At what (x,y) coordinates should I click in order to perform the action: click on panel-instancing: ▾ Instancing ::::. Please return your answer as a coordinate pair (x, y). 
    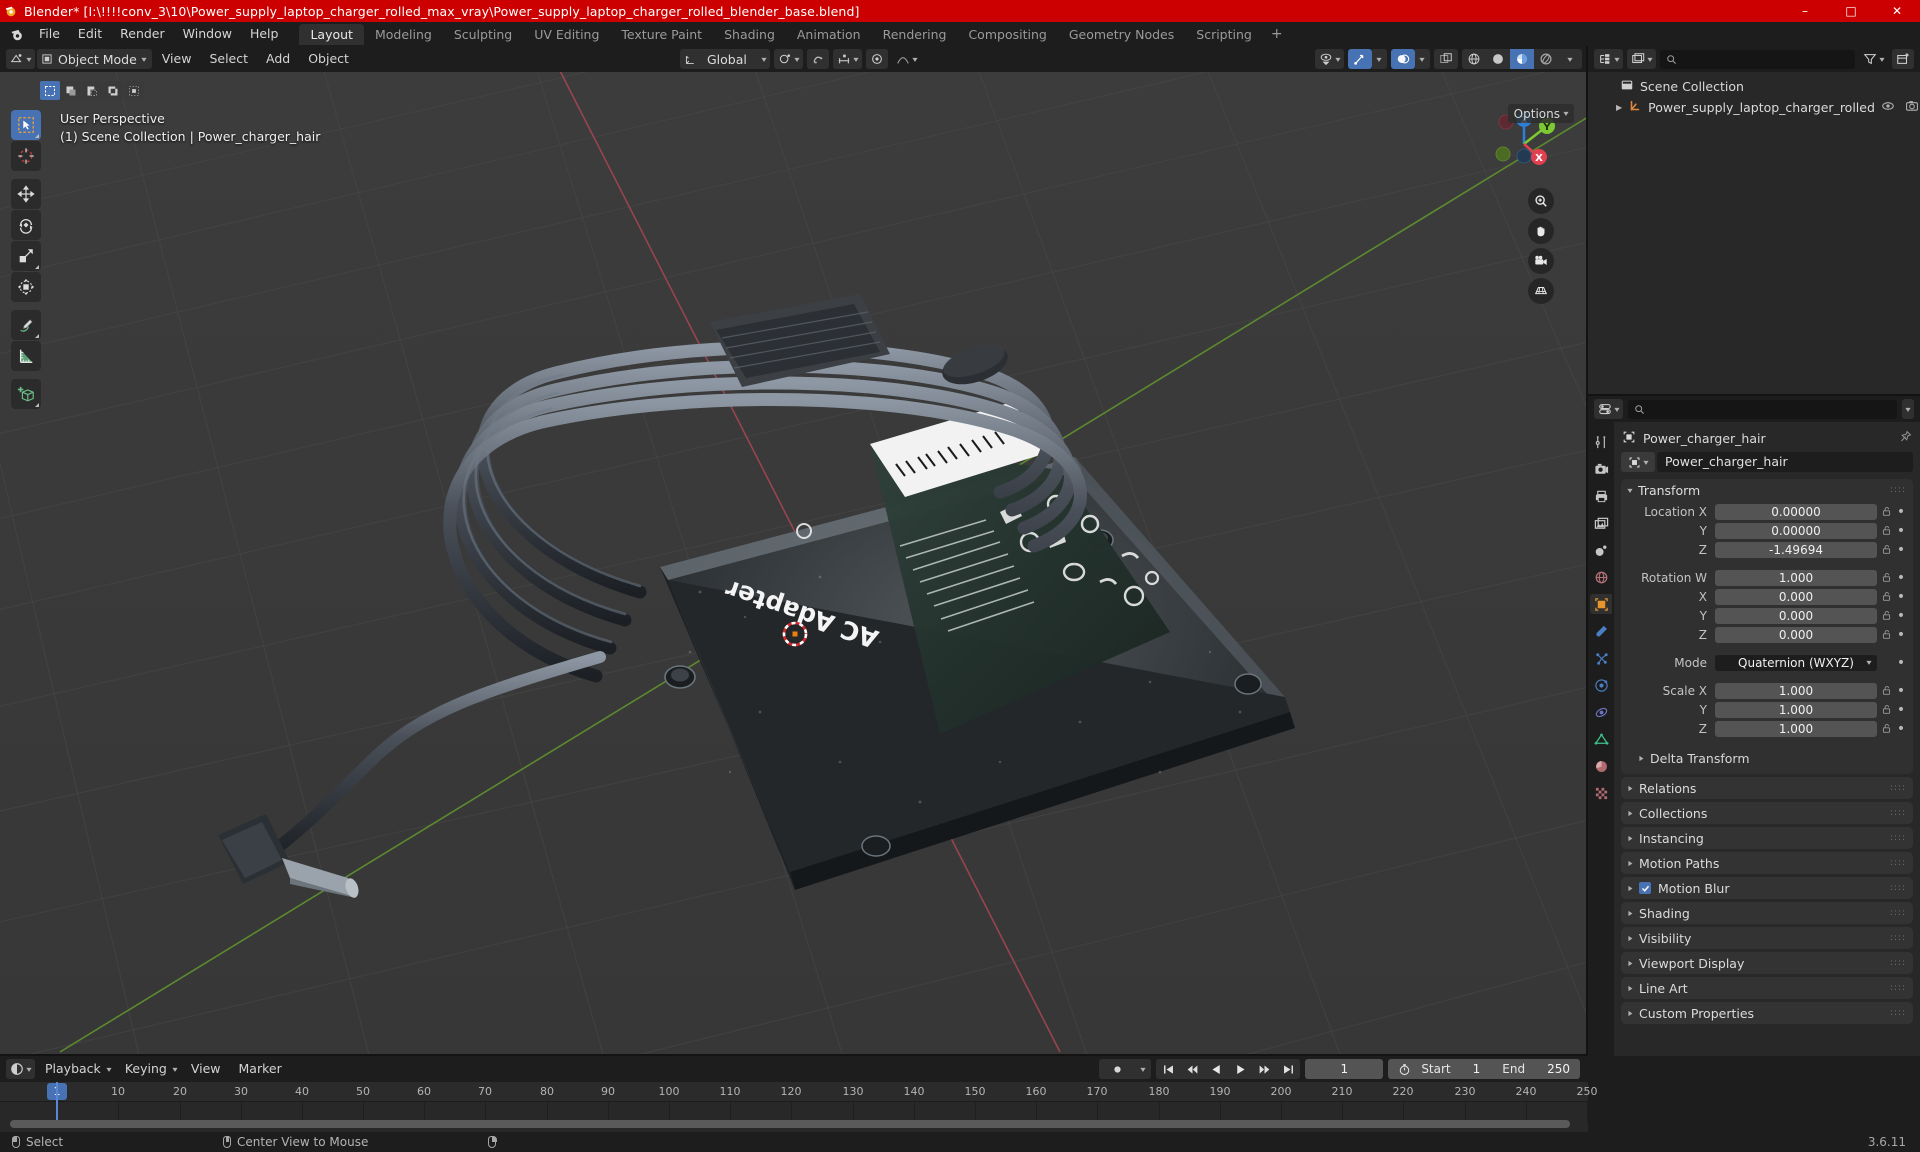
    Looking at the image, I should click on (1767, 838).